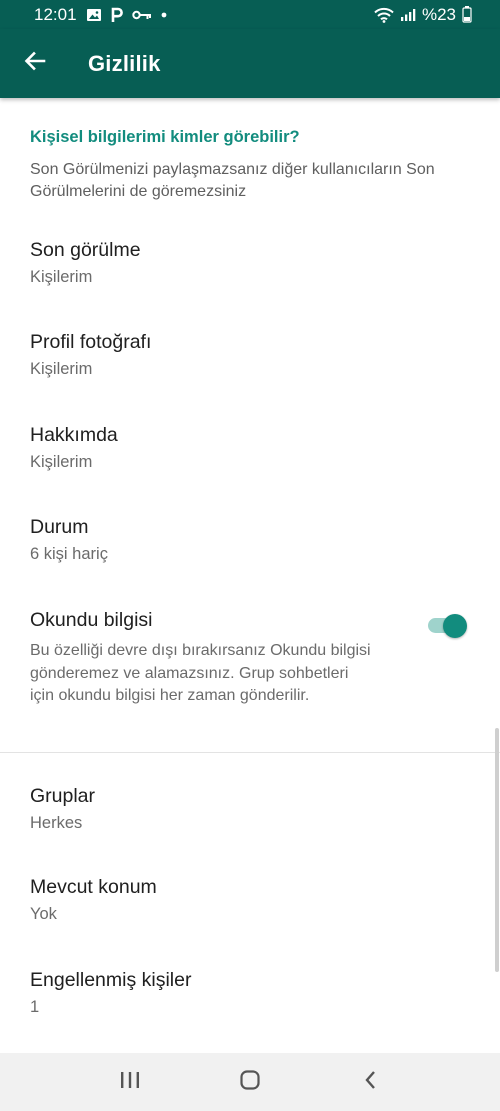 The height and width of the screenshot is (1111, 500). I want to click on setting-value: 6 kişi hariç, so click(69, 554).